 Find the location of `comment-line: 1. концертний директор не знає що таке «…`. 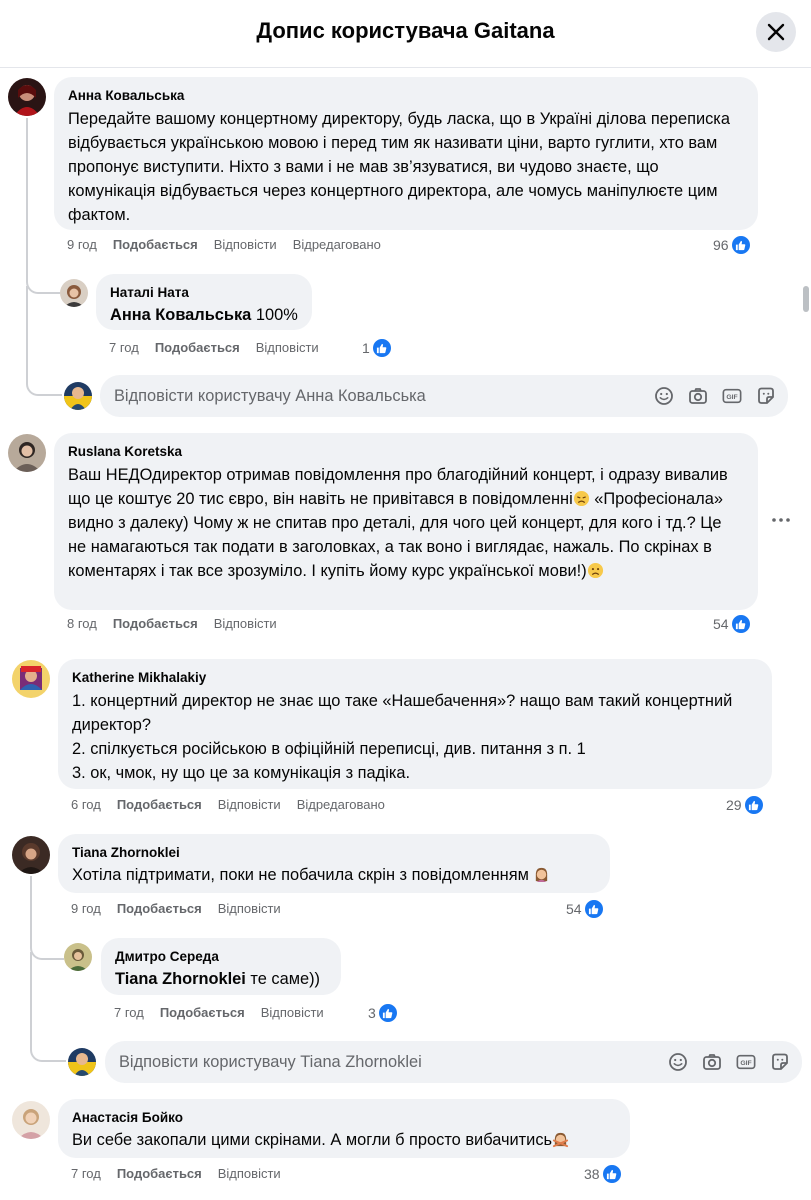

comment-line: 1. концертний директор не знає що таке «… is located at coordinates (402, 713).